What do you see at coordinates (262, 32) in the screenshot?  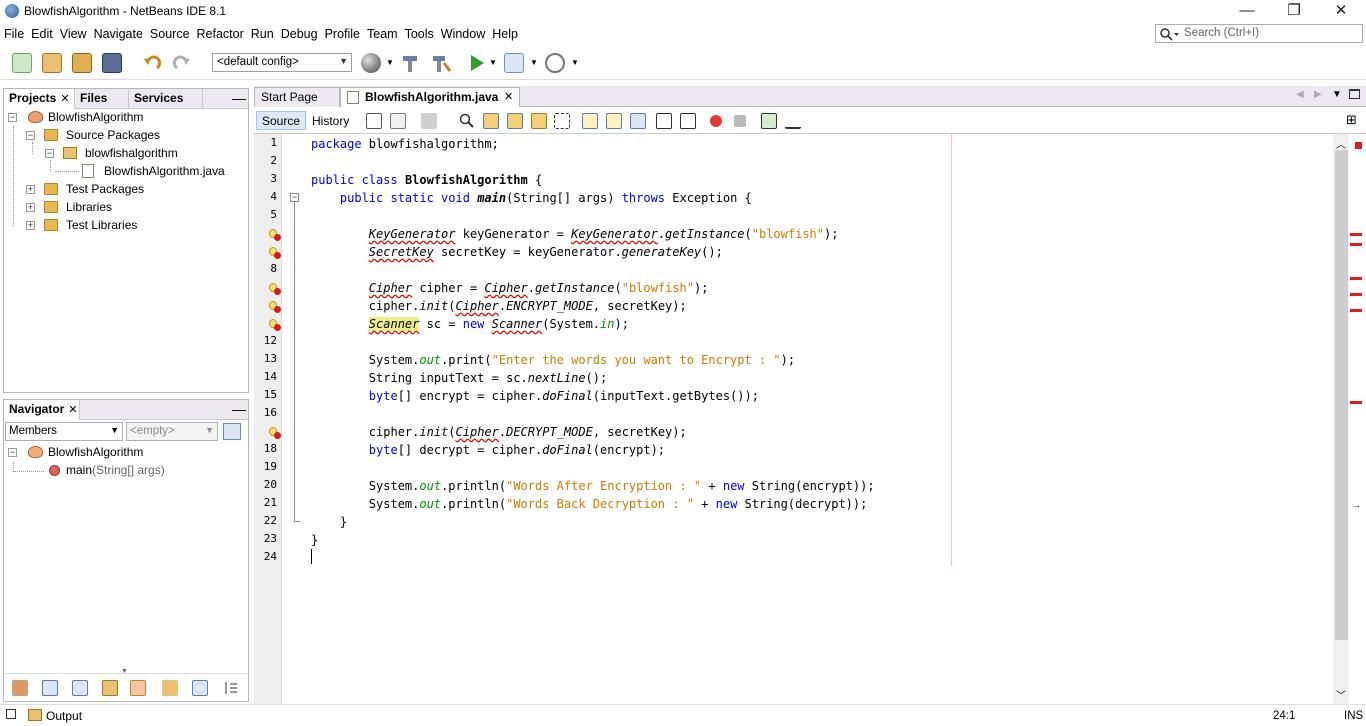 I see `menu-run: Run` at bounding box center [262, 32].